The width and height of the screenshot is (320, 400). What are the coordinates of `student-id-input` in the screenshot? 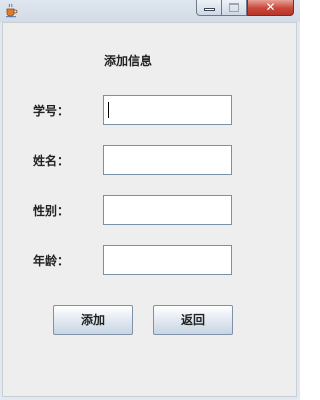 It's located at (167, 110).